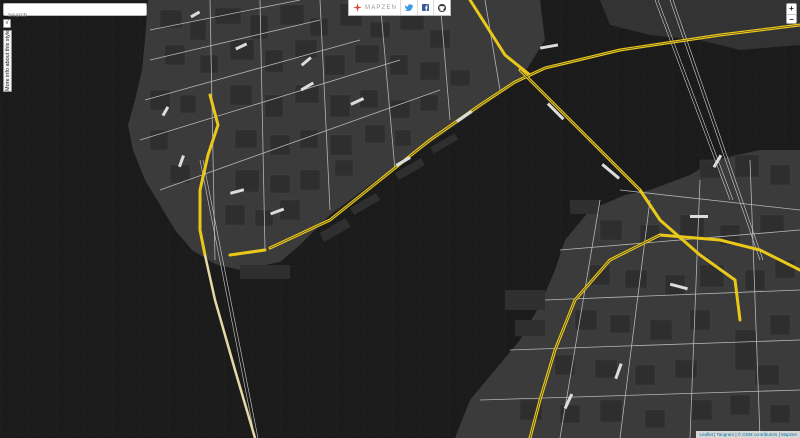 The image size is (800, 438). I want to click on twitter-button, so click(409, 7).